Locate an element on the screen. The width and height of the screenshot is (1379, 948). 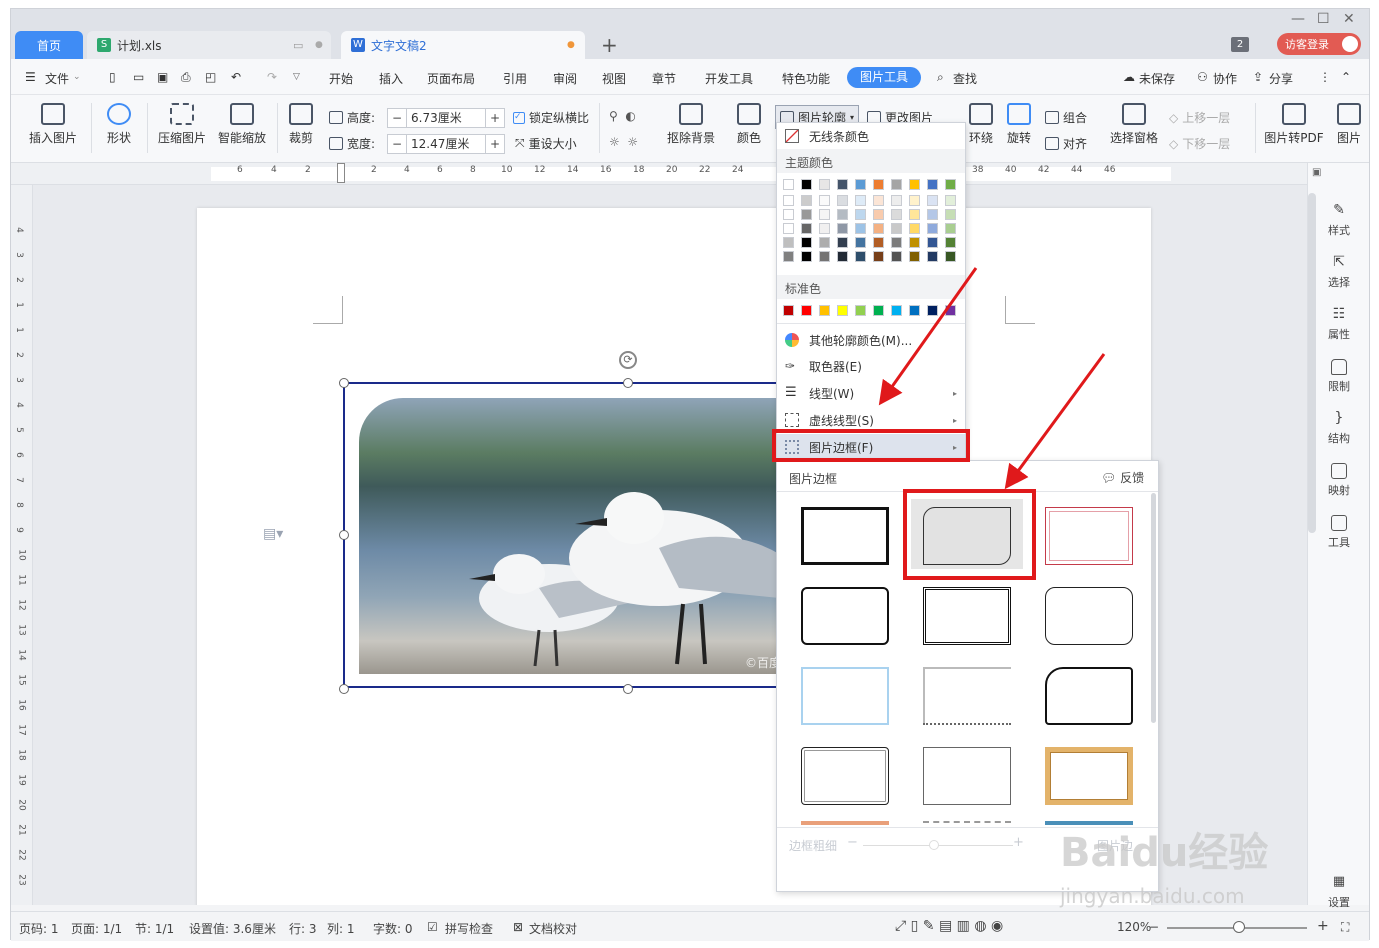
watermark-brand: Baidu经验 is located at coordinates (1164, 853).